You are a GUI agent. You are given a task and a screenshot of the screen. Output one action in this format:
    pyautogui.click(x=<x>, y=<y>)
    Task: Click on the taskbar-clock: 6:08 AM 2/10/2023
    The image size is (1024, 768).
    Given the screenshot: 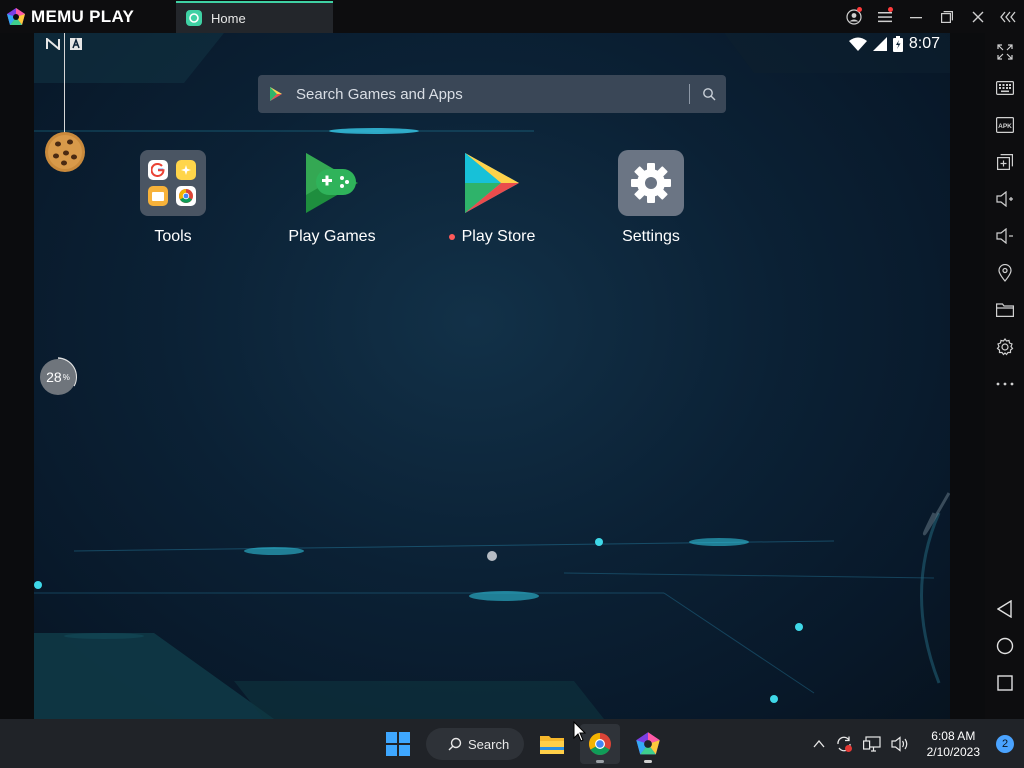 What is the action you would take?
    pyautogui.click(x=953, y=744)
    